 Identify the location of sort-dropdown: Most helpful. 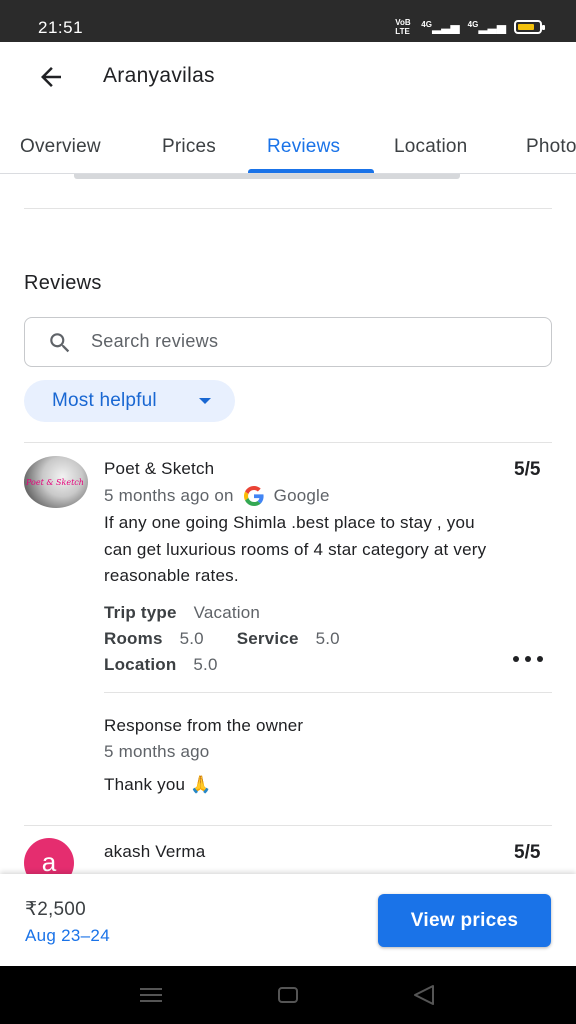
(129, 401).